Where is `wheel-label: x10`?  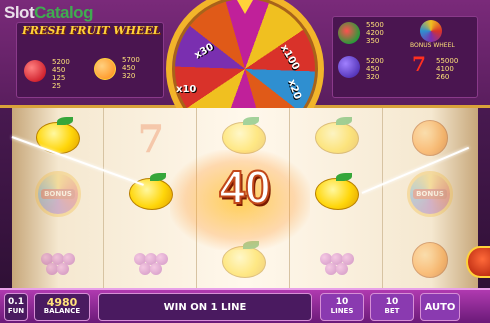
wheel-label: x10 is located at coordinates (186, 89).